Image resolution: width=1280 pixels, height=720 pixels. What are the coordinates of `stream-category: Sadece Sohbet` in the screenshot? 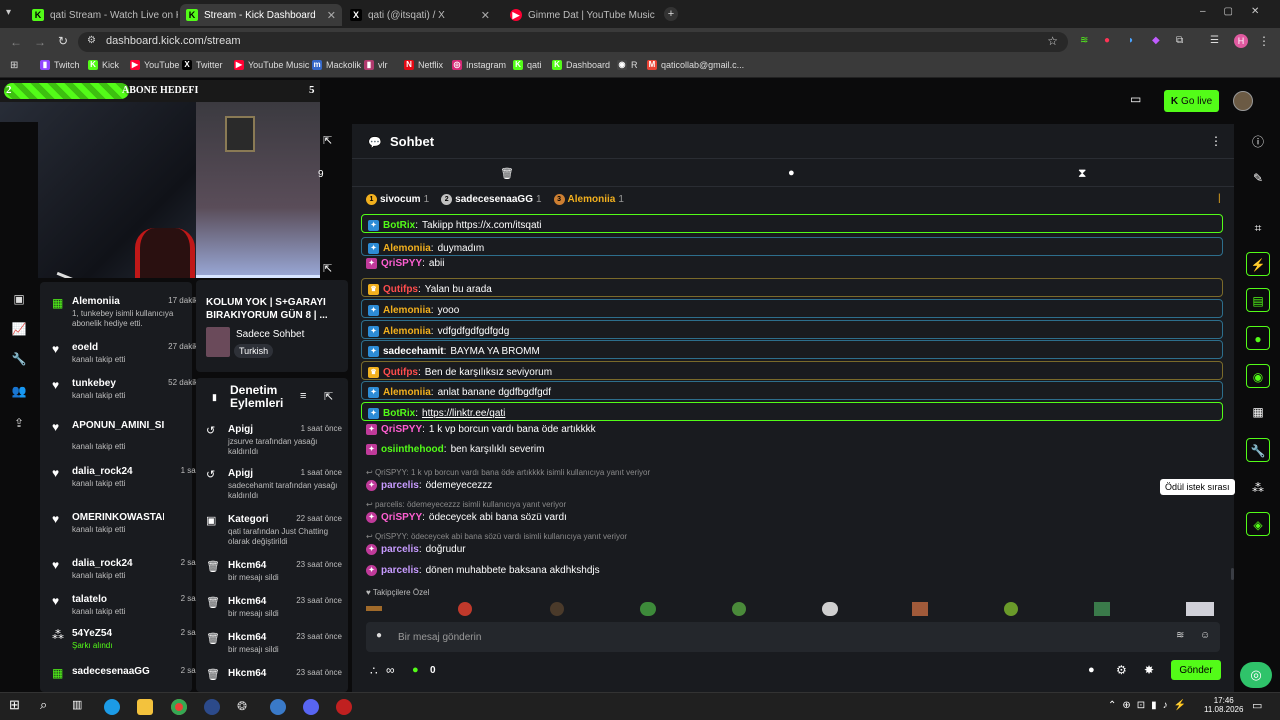 It's located at (270, 334).